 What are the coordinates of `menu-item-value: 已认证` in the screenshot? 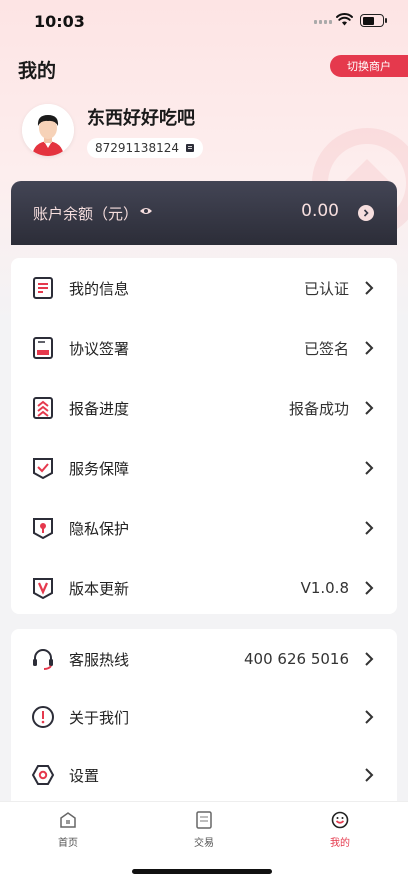 It's located at (326, 288).